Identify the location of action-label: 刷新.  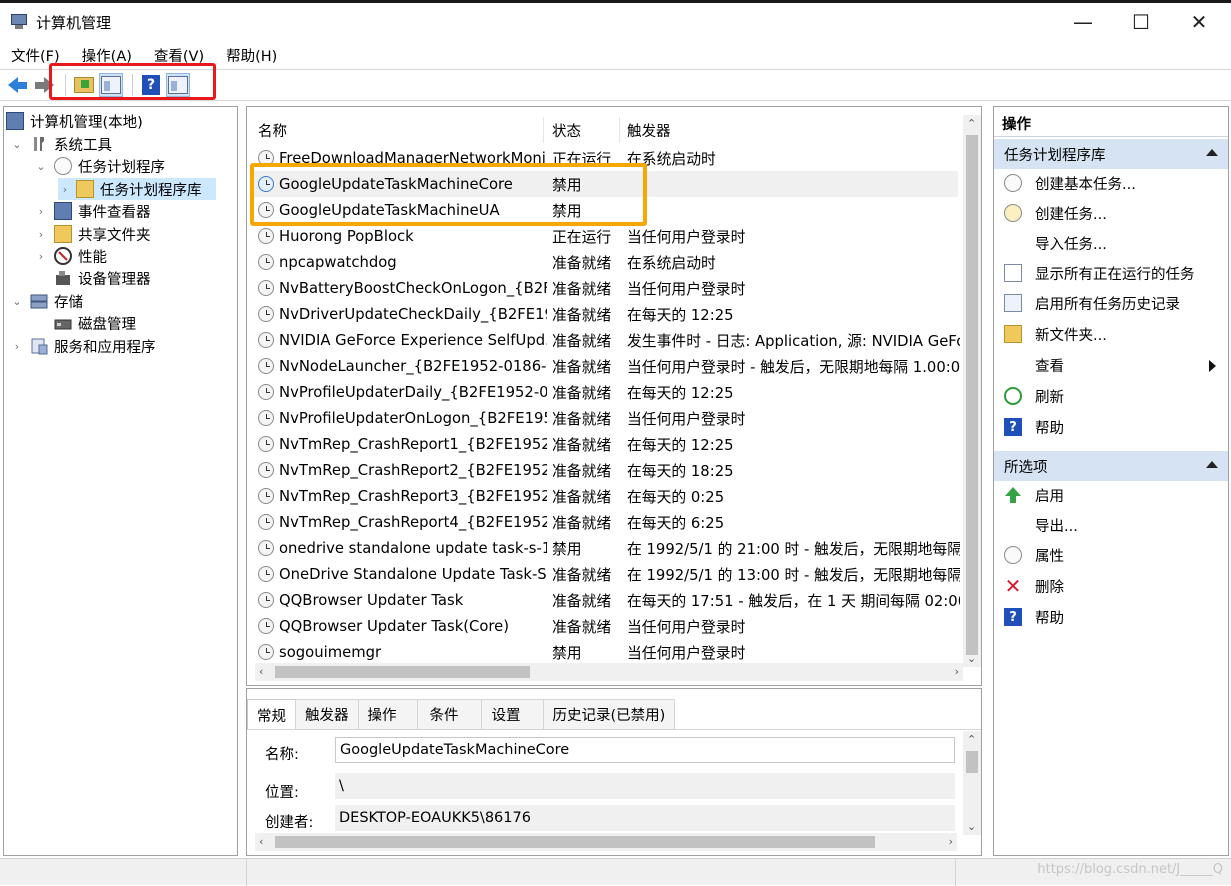
(1049, 397).